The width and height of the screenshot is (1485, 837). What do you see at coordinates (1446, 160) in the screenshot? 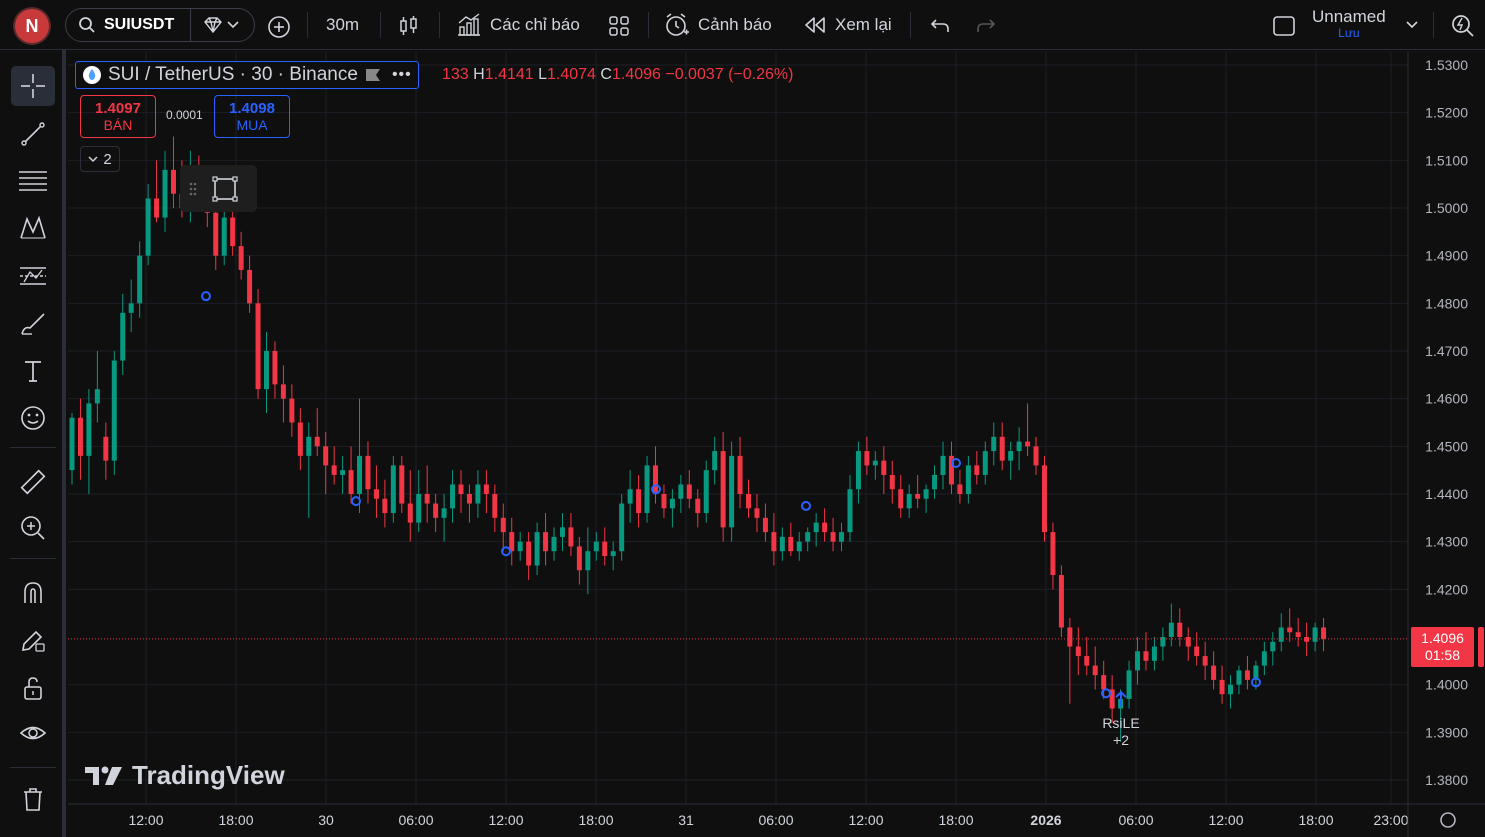
I see `price-tick-label: 1.5100` at bounding box center [1446, 160].